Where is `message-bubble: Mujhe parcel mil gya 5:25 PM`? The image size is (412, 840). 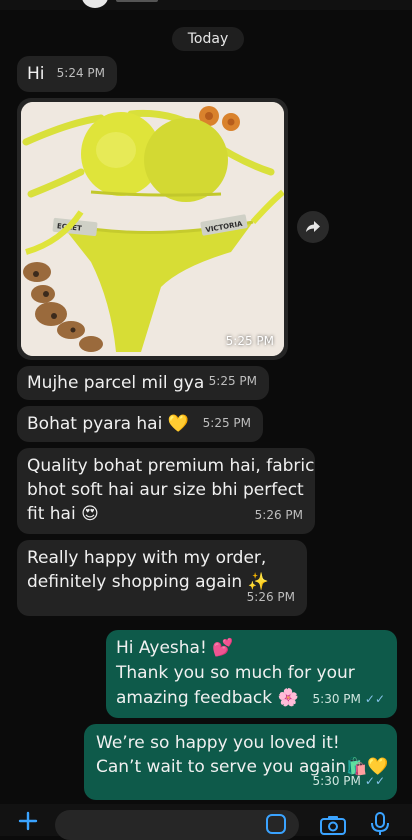 message-bubble: Mujhe parcel mil gya 5:25 PM is located at coordinates (143, 383).